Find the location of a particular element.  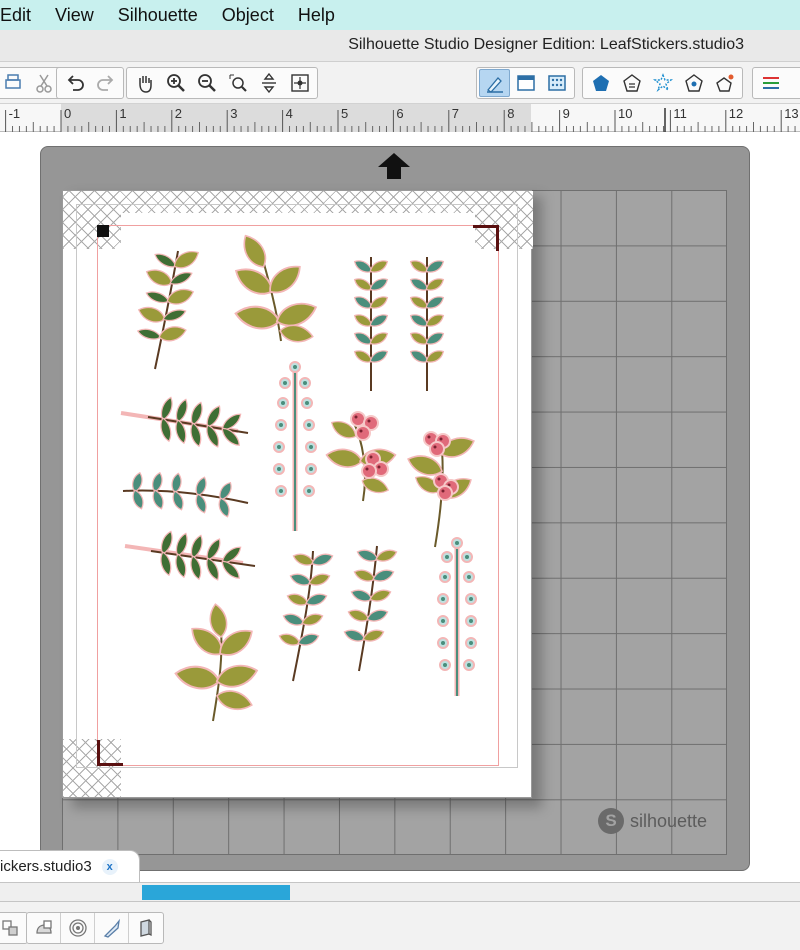

offset-circles-icon is located at coordinates (77, 928).